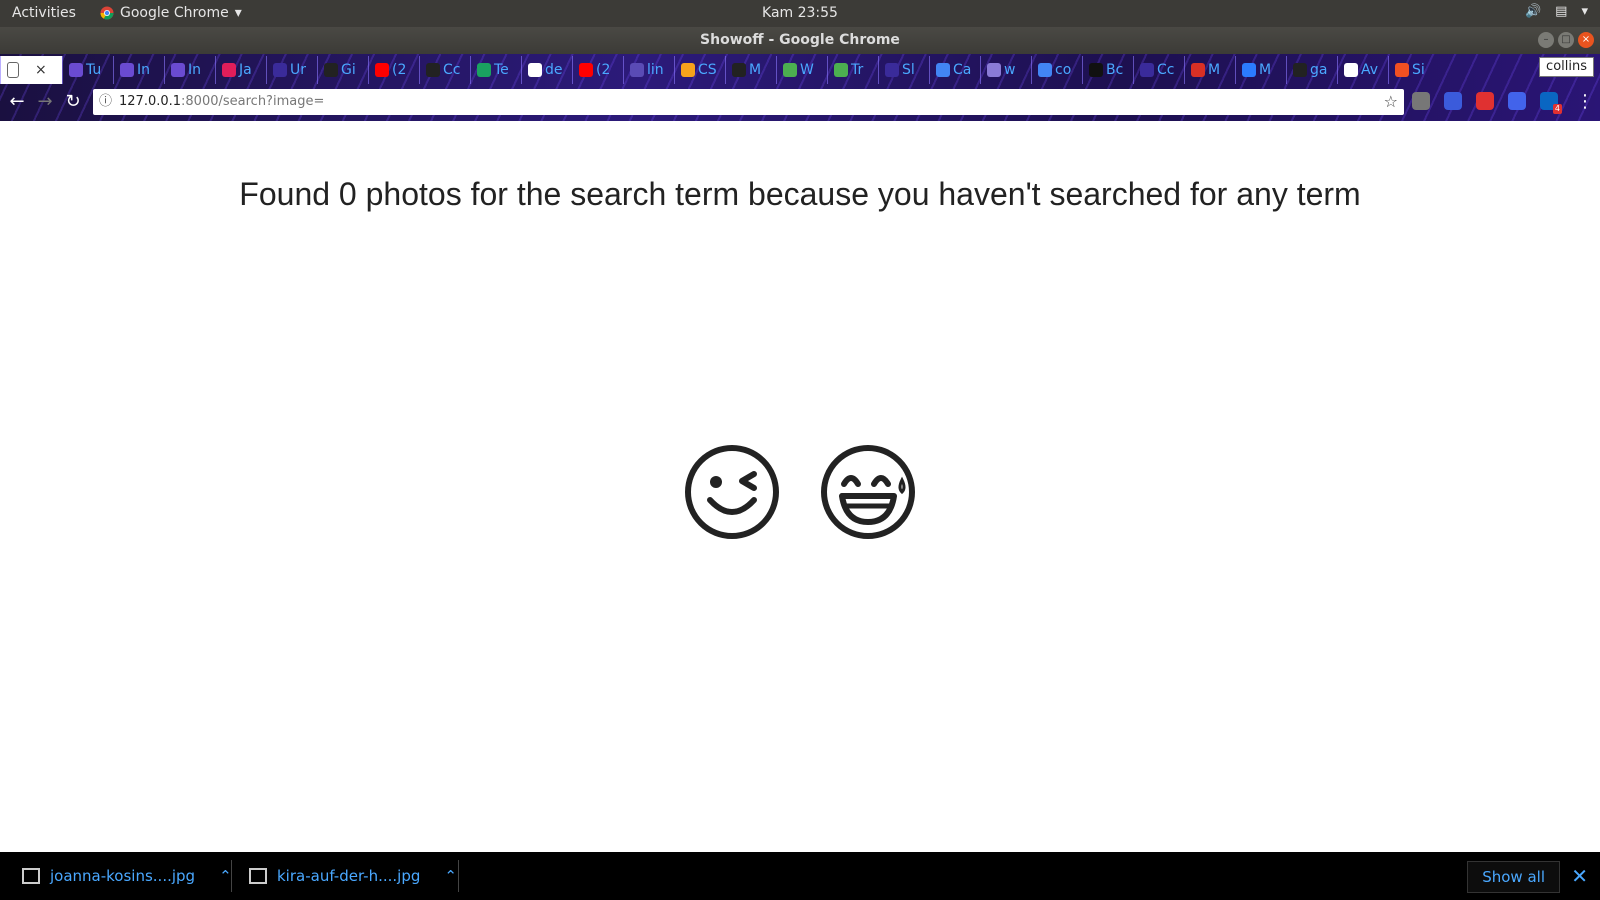  I want to click on info-icon: ⓘ, so click(105, 102).